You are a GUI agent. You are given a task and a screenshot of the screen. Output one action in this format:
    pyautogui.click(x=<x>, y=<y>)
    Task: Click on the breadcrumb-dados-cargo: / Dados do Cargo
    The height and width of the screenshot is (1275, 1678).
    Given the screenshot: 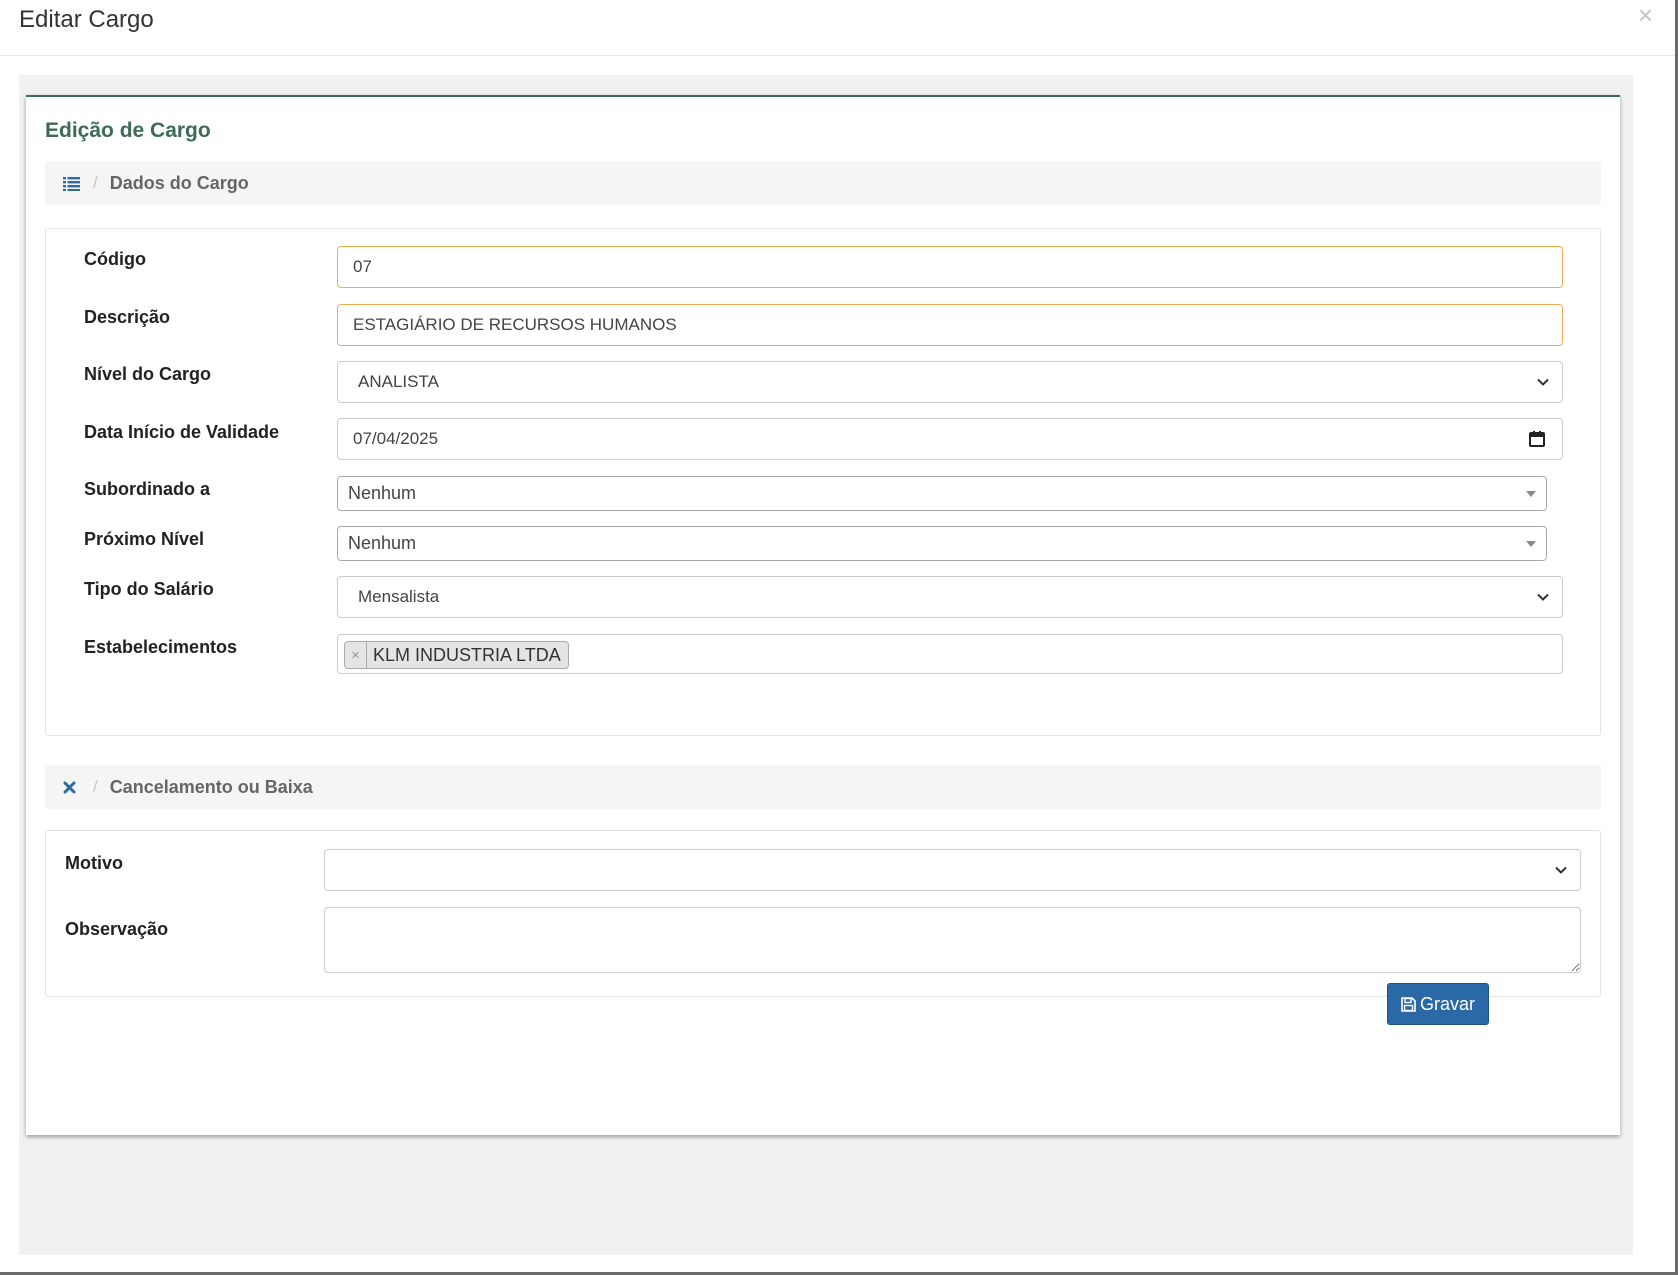 What is the action you would take?
    pyautogui.click(x=823, y=183)
    